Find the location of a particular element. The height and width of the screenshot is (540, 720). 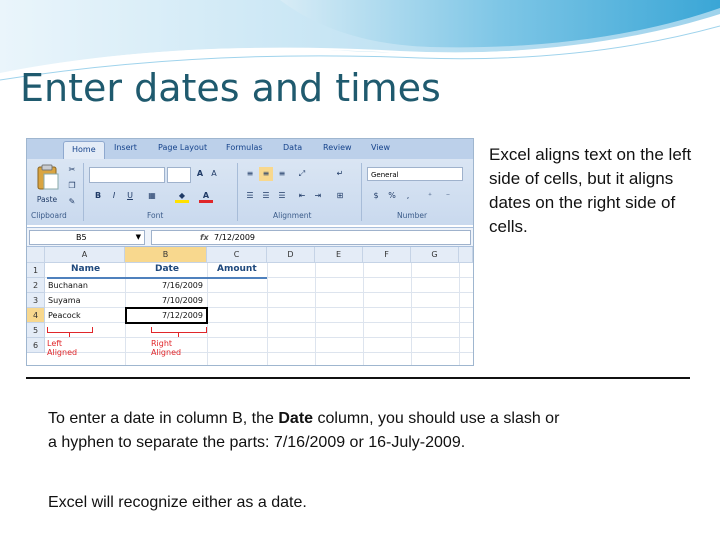

row-header-6: 6 is located at coordinates (36, 345).